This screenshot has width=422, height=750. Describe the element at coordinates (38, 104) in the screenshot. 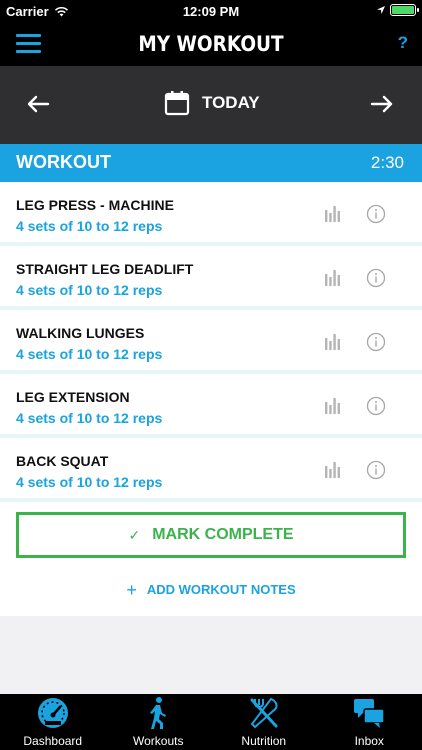

I see `arrow-left-icon` at that location.